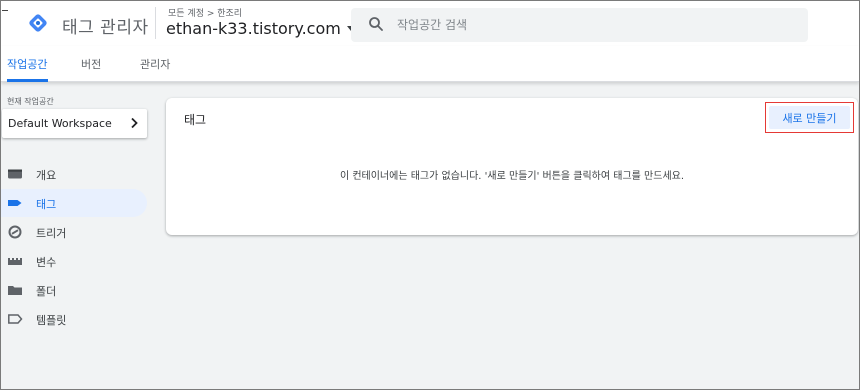 This screenshot has height=390, width=860. What do you see at coordinates (15, 203) in the screenshot?
I see `tag-icon` at bounding box center [15, 203].